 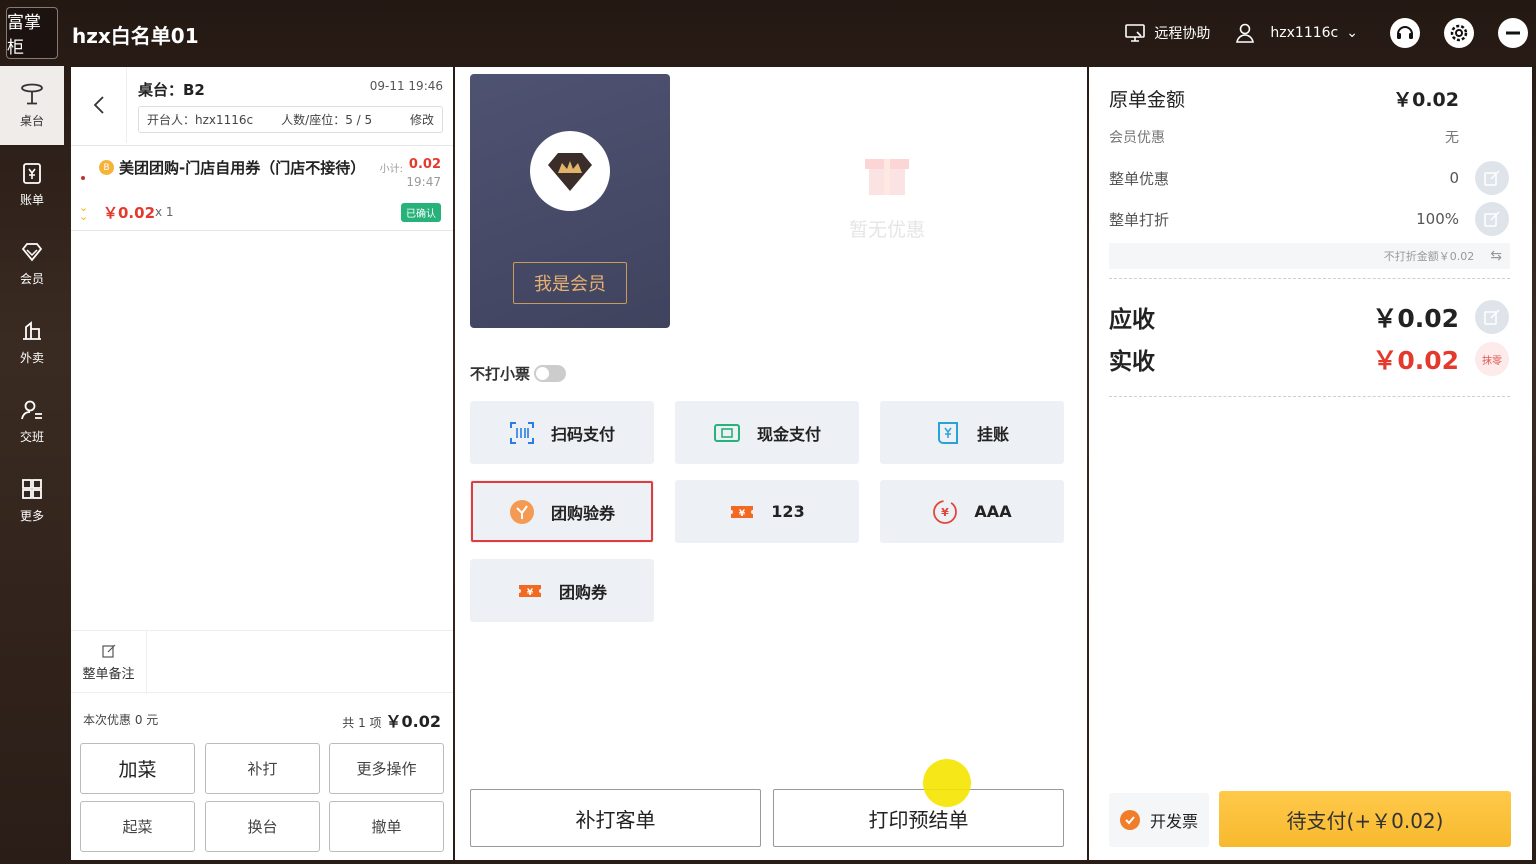 What do you see at coordinates (1415, 360) in the screenshot?
I see `paid-value: ￥0.02` at bounding box center [1415, 360].